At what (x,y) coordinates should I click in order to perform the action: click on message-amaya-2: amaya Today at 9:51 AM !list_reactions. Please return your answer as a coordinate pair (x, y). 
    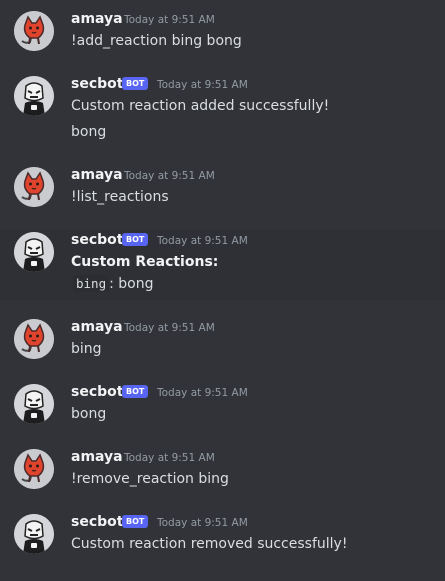
    Looking at the image, I should click on (222, 195).